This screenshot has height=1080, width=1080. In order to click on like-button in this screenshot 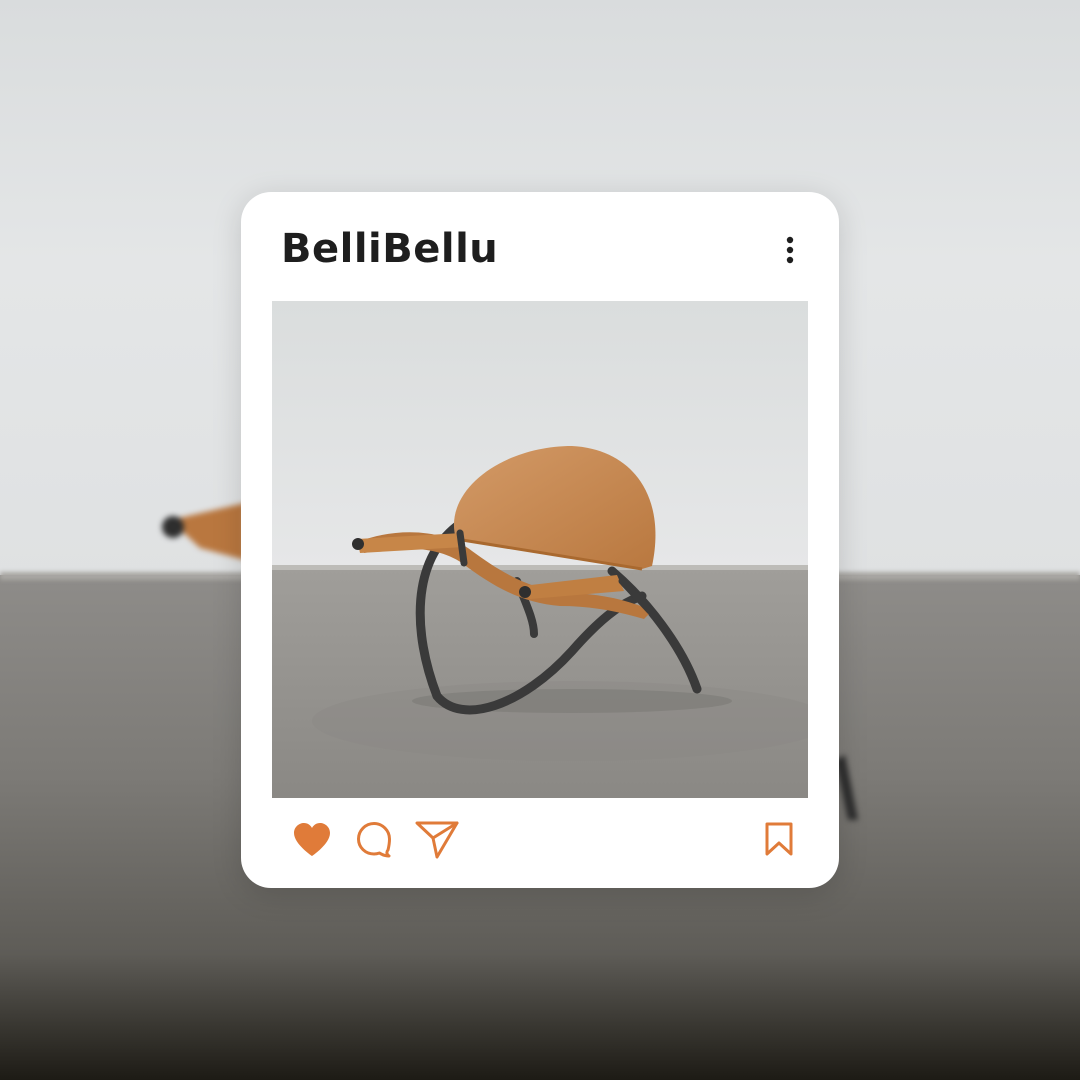, I will do `click(312, 840)`.